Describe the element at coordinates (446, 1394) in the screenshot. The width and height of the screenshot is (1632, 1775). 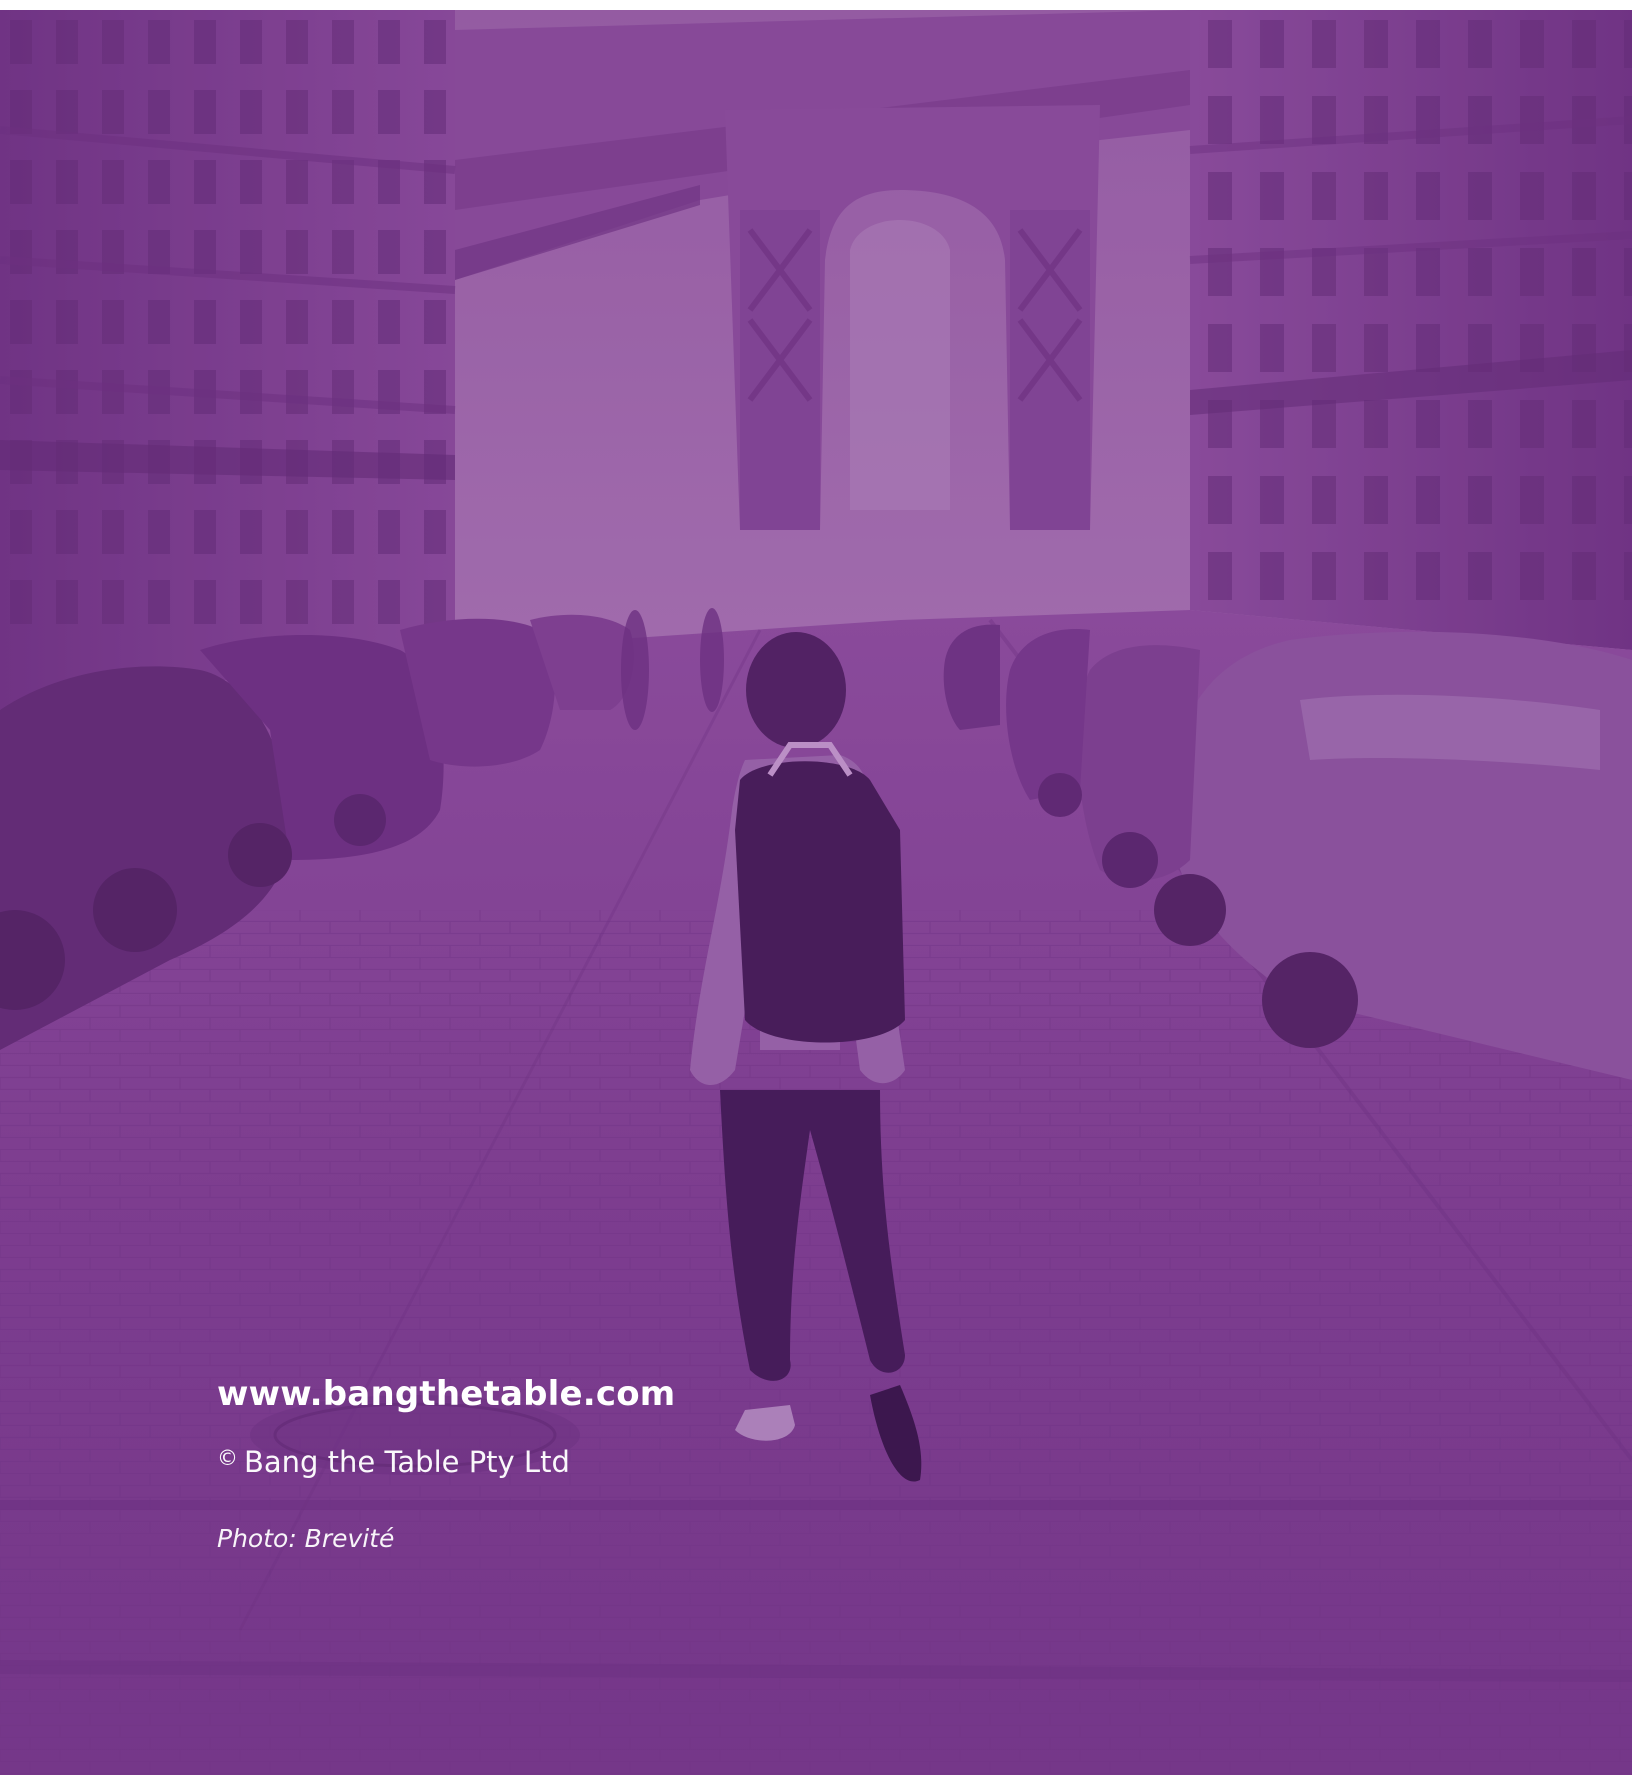
I see `website-link: www.bangthetable.com` at that location.